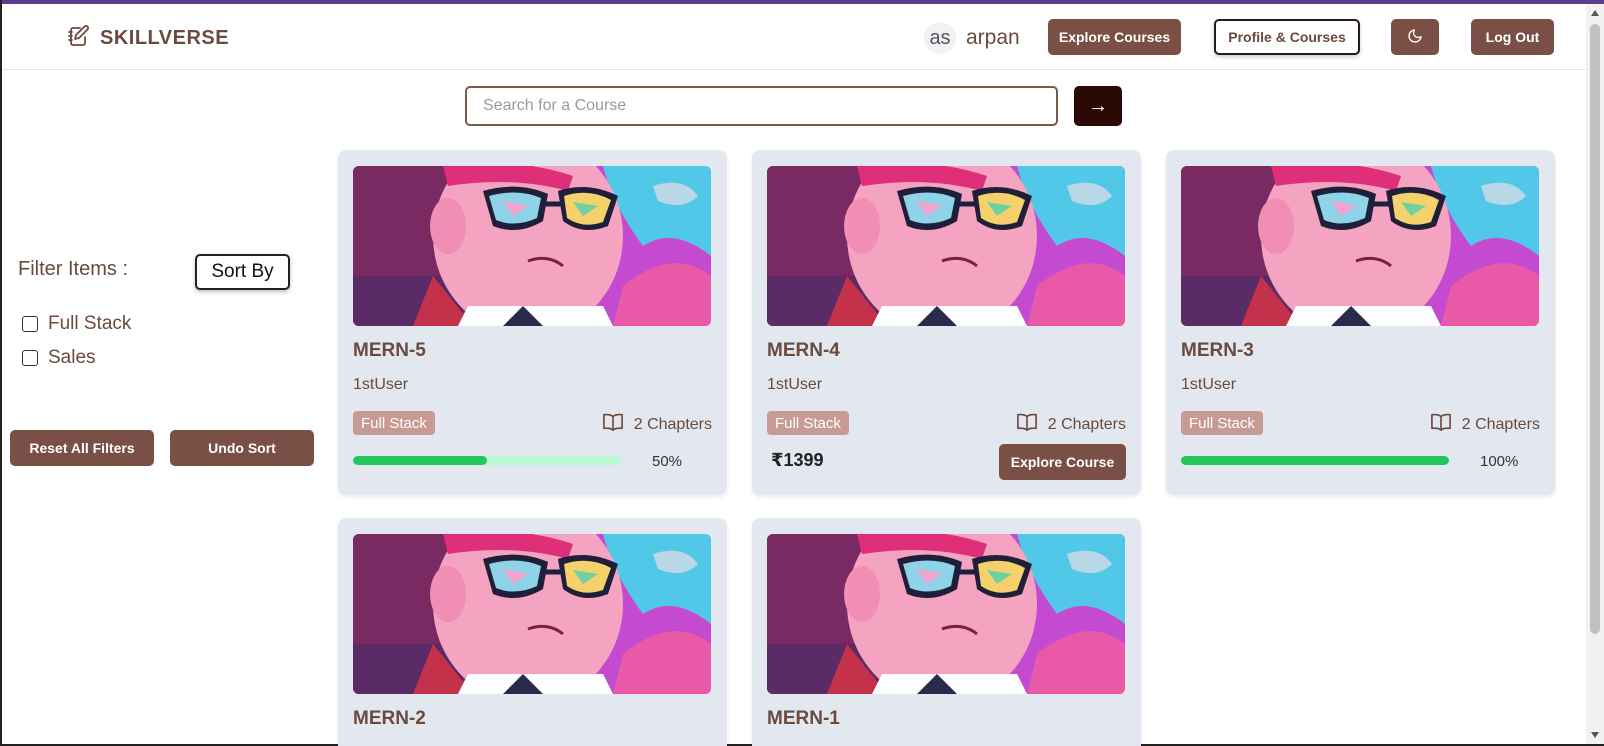  I want to click on explore-courses-button: Explore Courses, so click(1114, 37).